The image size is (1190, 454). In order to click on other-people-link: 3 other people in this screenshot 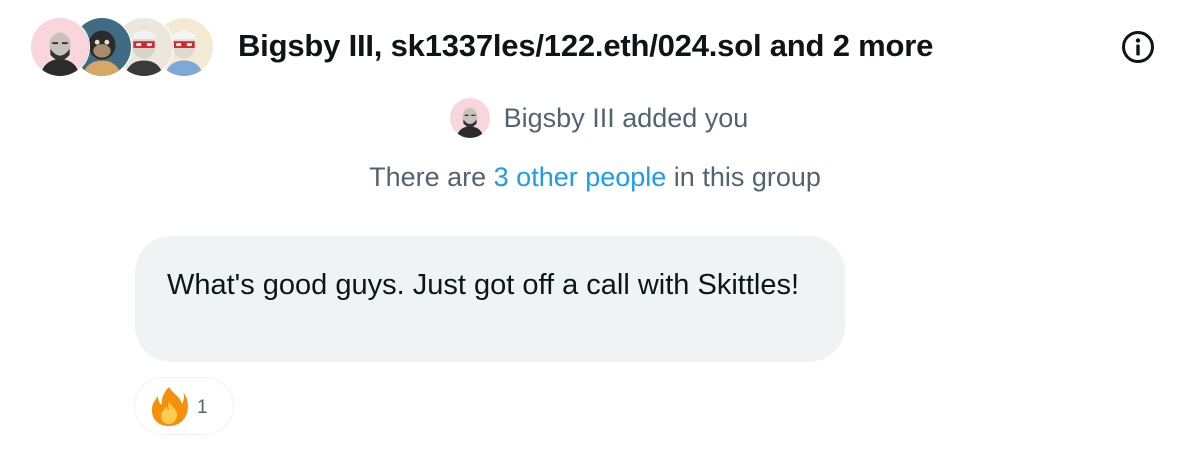, I will do `click(580, 177)`.